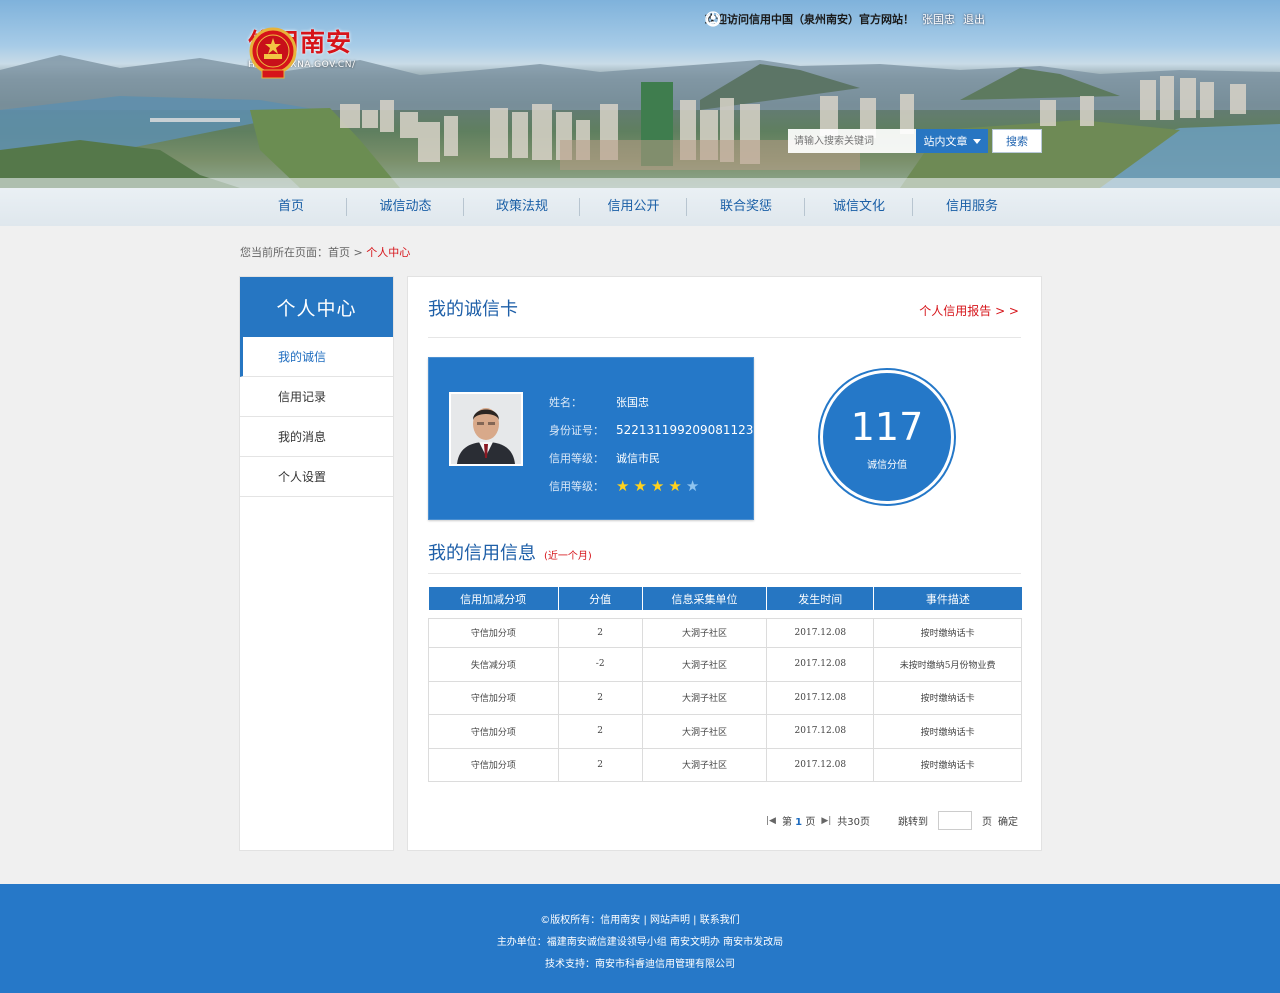  I want to click on table-cell: -2, so click(600, 664).